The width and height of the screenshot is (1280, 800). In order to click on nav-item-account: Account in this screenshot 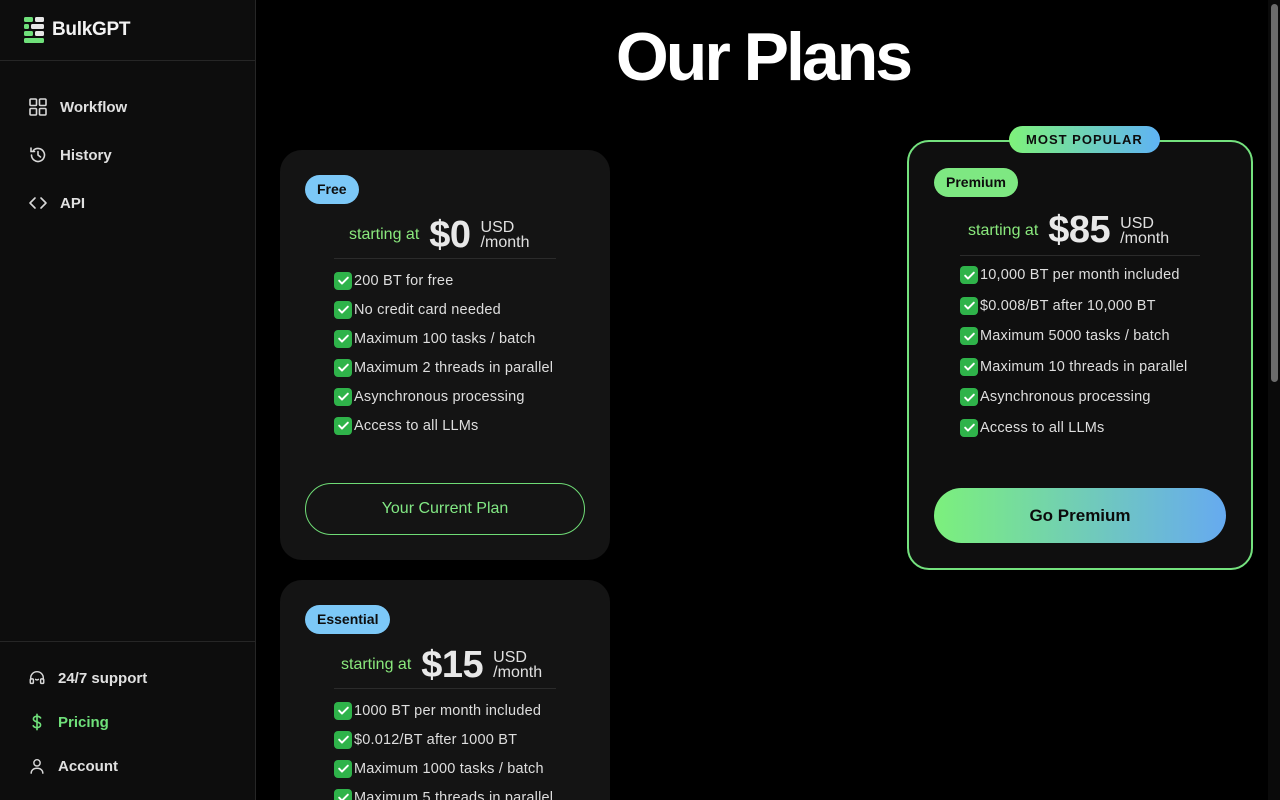, I will do `click(127, 766)`.